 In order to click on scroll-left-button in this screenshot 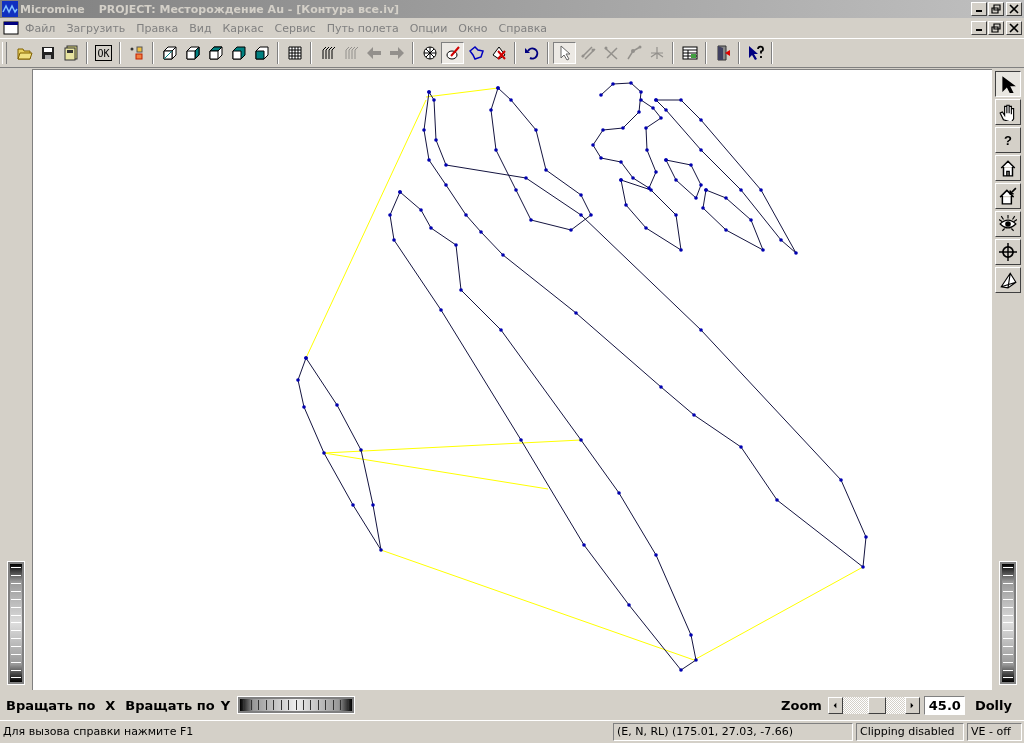, I will do `click(835, 705)`.